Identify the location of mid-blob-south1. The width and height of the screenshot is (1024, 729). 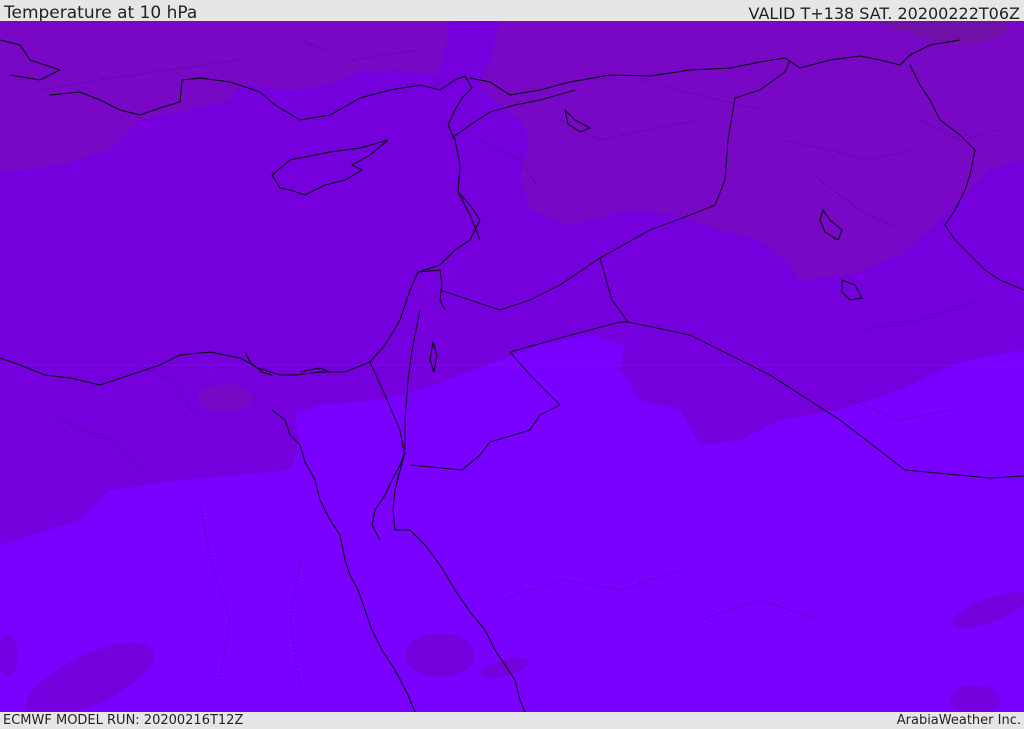
(440, 655).